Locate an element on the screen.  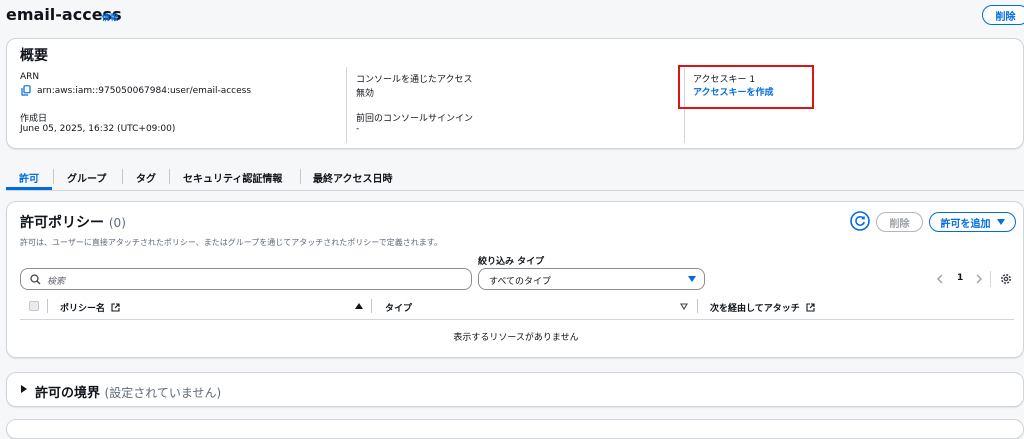
tab-last-accessed: 最終アクセス日時 is located at coordinates (353, 177).